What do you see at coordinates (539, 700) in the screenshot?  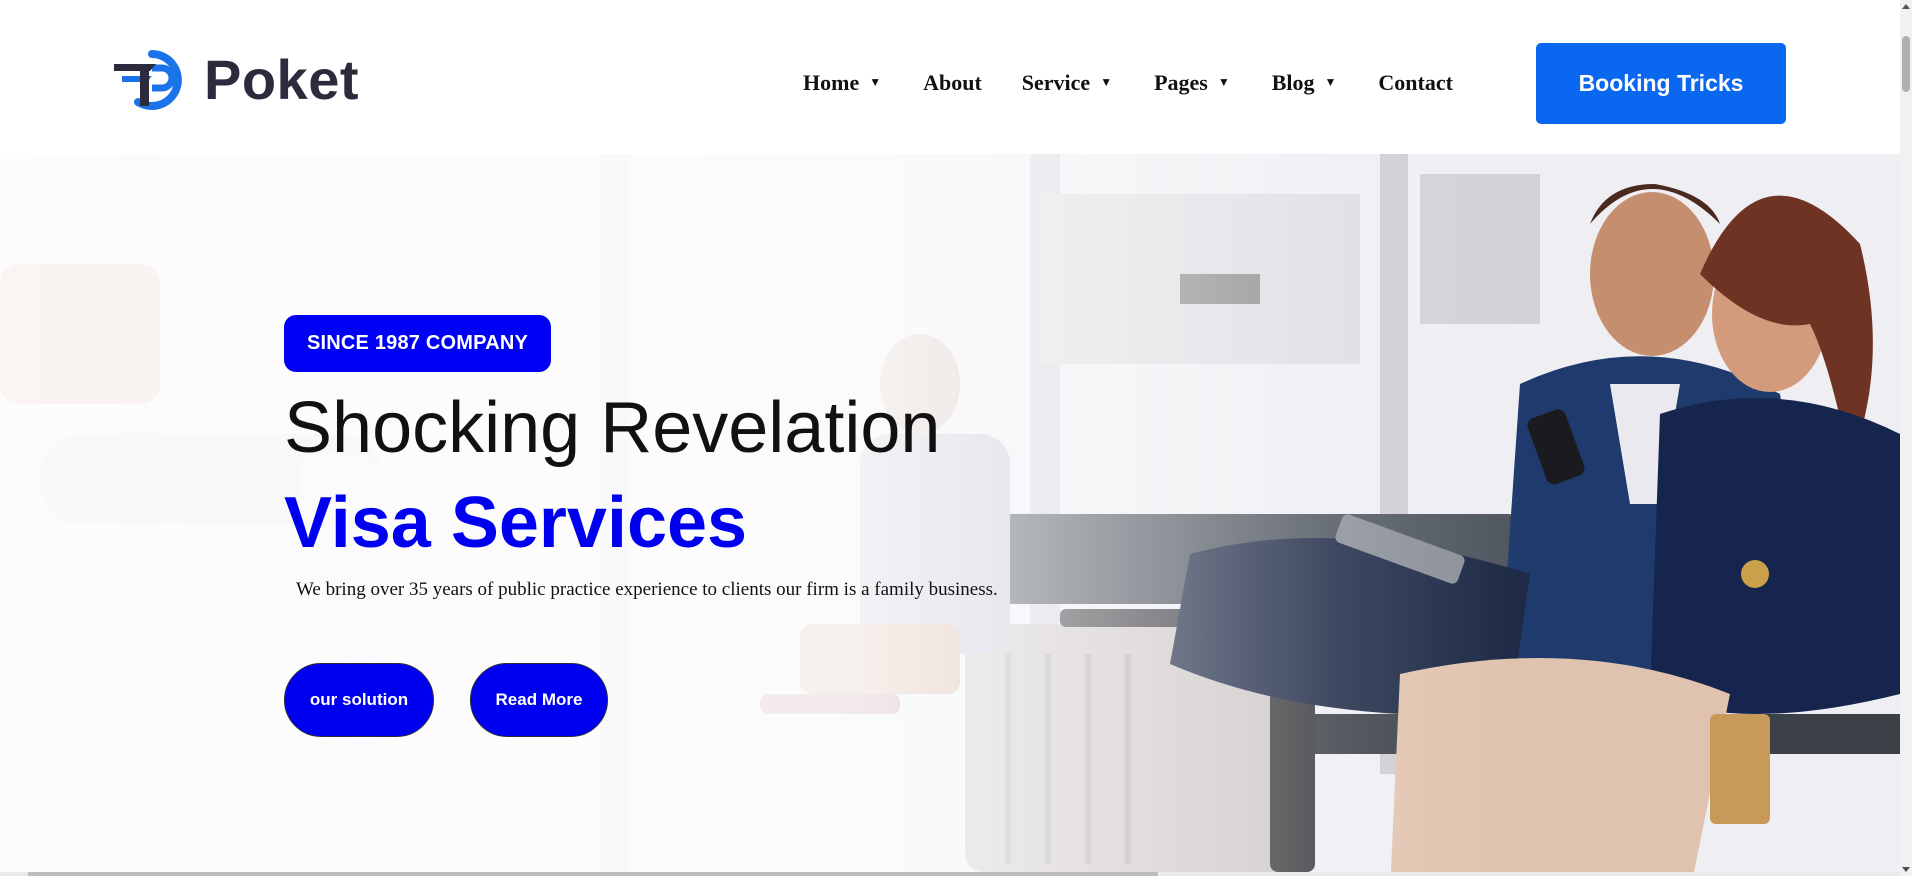 I see `read-more-button: Read More` at bounding box center [539, 700].